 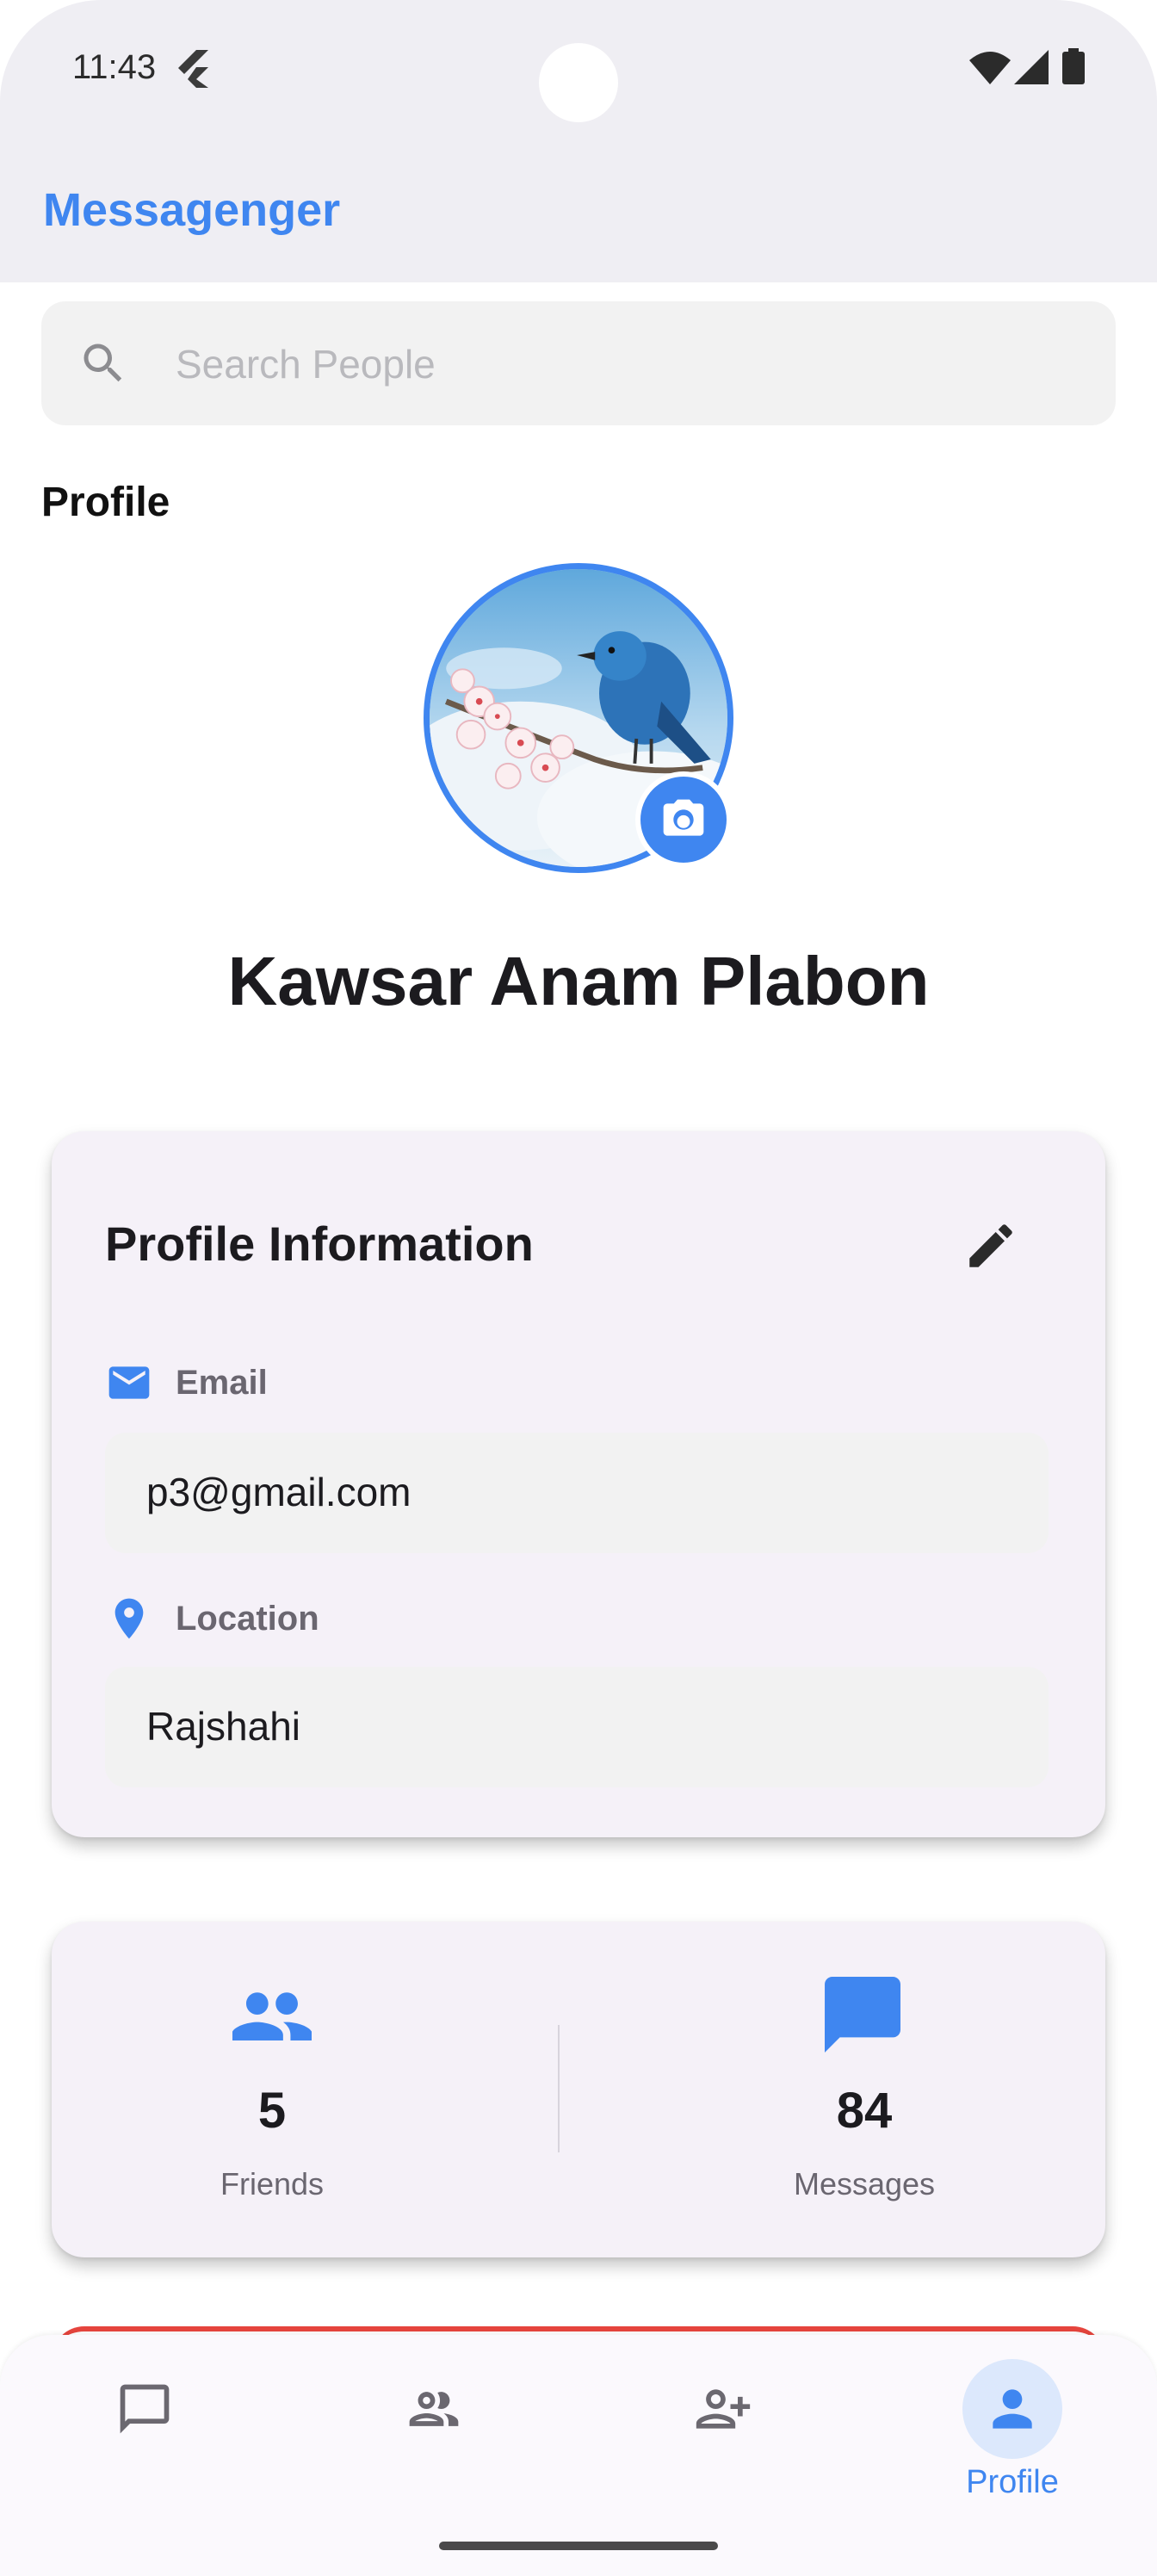 I want to click on camera-cutout, so click(x=579, y=82).